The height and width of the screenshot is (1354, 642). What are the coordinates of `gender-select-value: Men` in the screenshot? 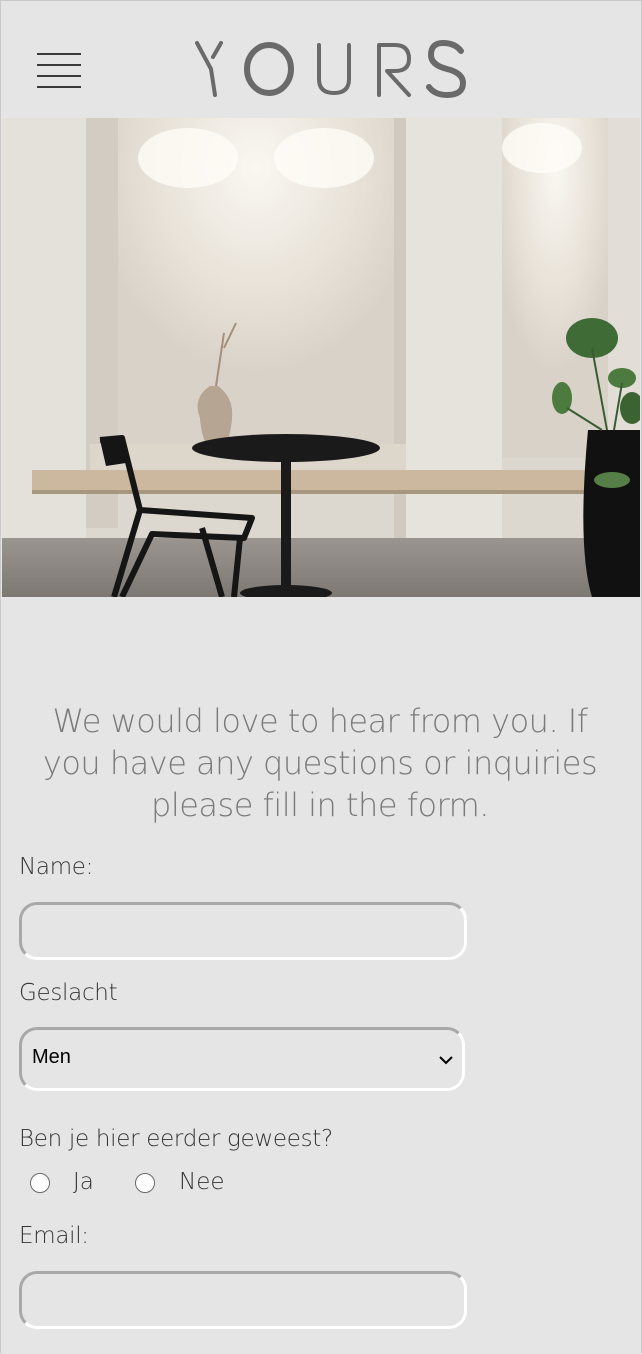 It's located at (51, 1057).